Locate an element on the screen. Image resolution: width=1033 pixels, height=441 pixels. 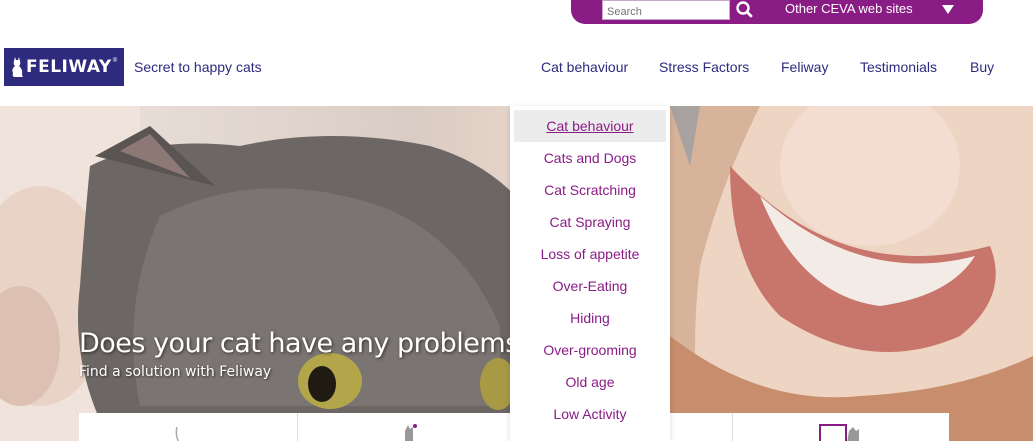
dropdown-item-hiding: Hiding is located at coordinates (590, 318).